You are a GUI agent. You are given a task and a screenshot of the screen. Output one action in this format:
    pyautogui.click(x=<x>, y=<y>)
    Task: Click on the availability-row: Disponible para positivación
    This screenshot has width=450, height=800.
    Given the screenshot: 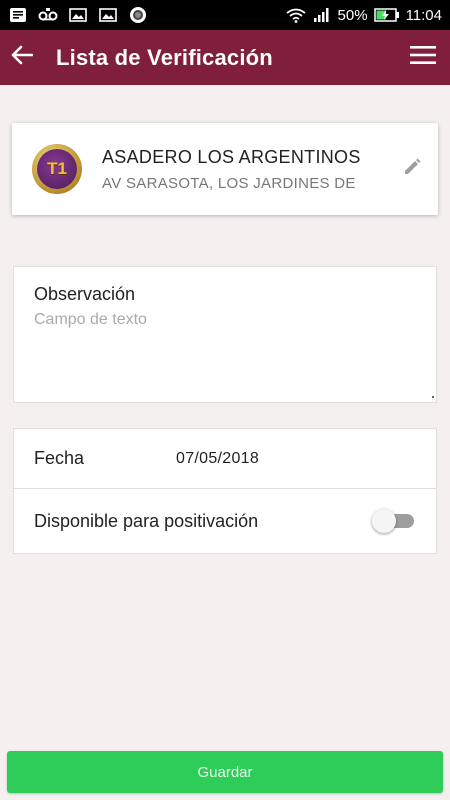 What is the action you would take?
    pyautogui.click(x=225, y=521)
    